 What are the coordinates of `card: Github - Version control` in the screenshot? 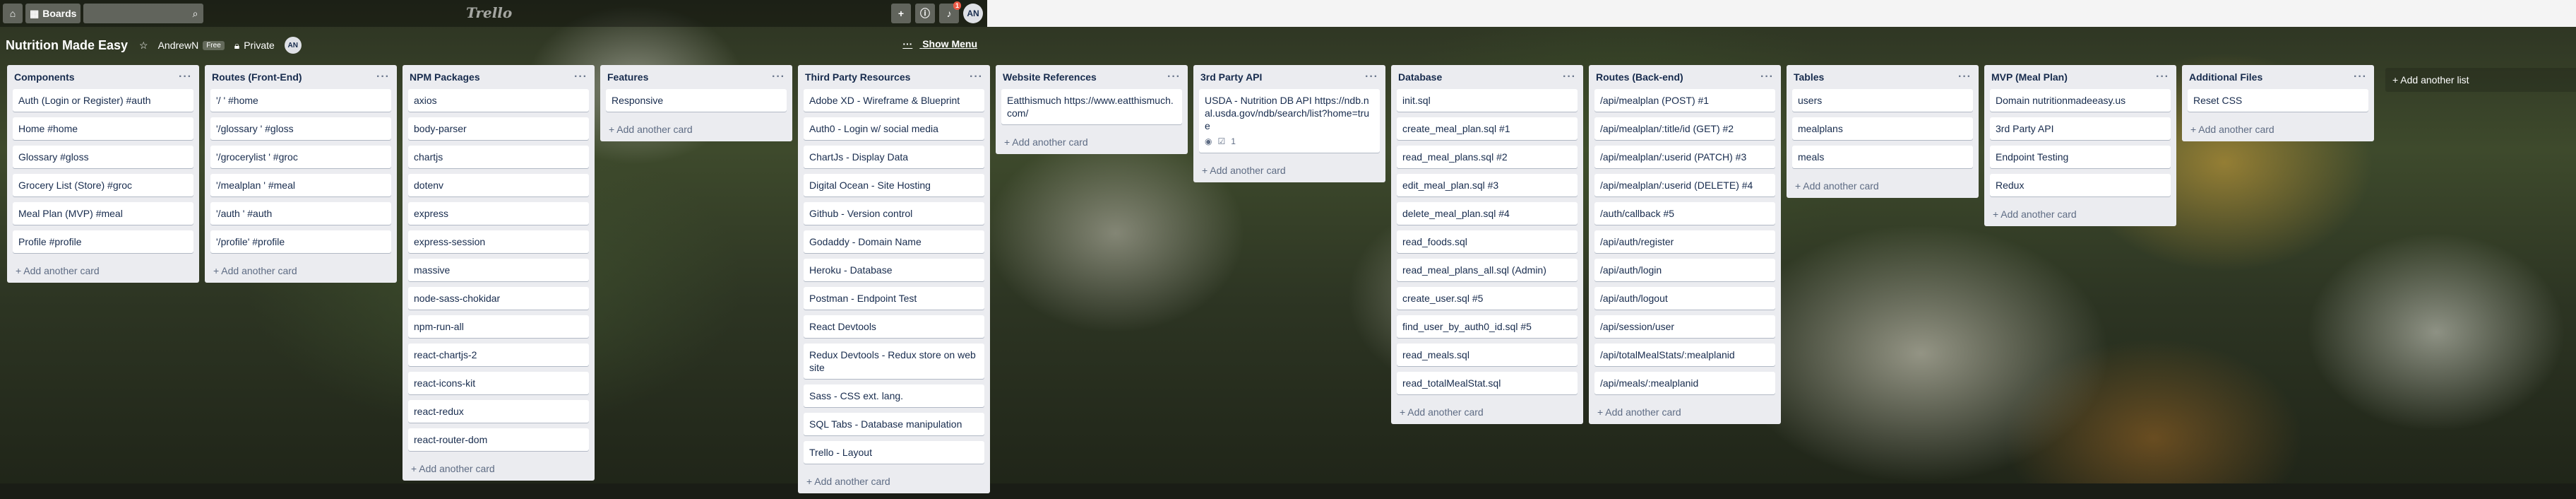 It's located at (894, 213).